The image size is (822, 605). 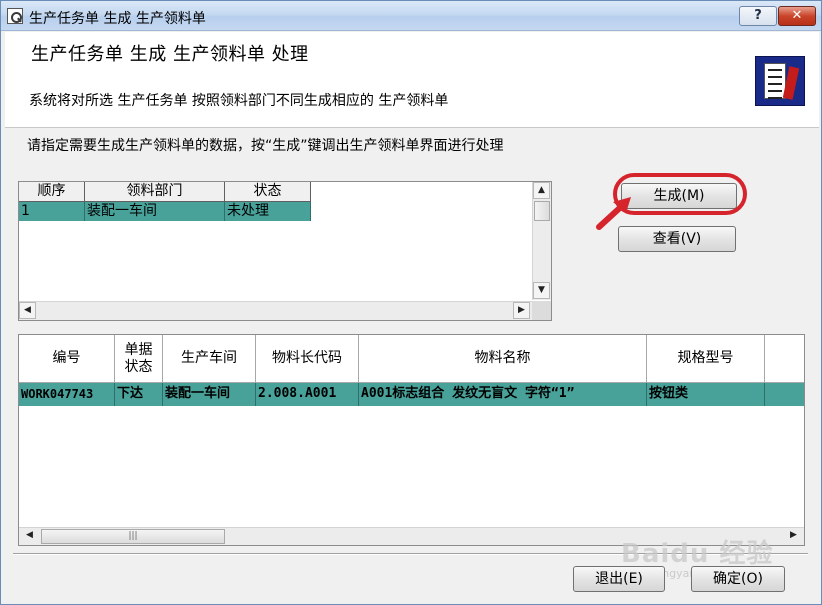 I want to click on column-header-status: 状态, so click(x=268, y=192).